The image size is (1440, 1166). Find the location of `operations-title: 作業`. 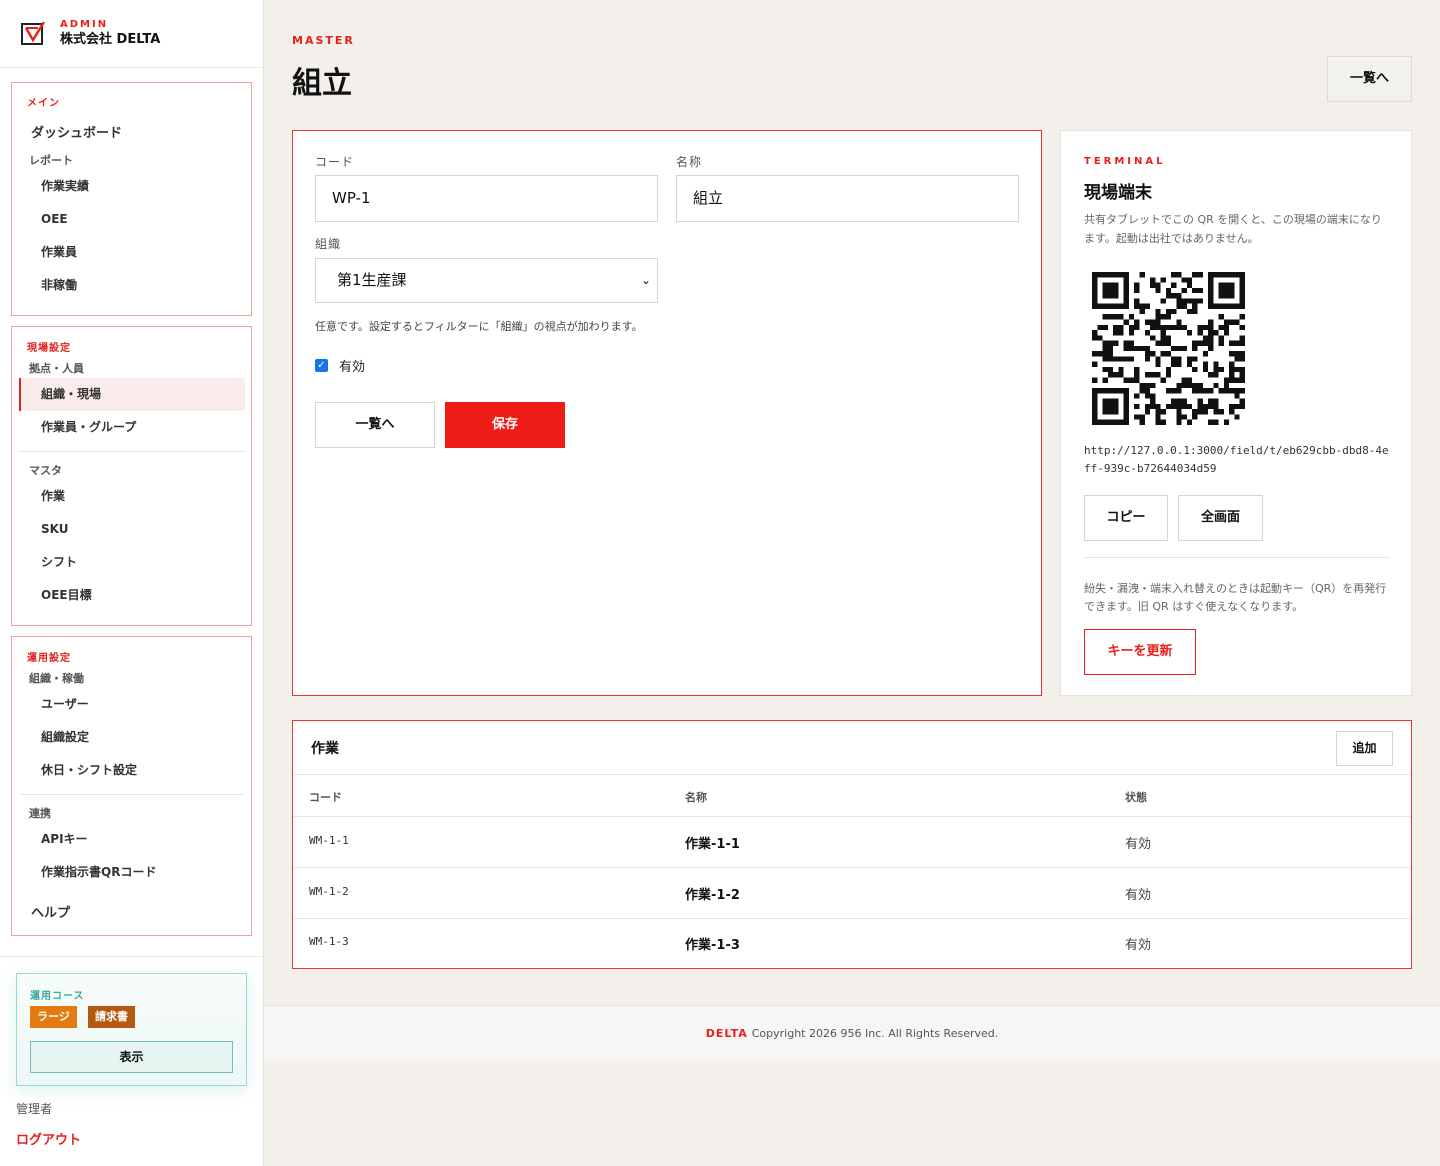

operations-title: 作業 is located at coordinates (325, 749).